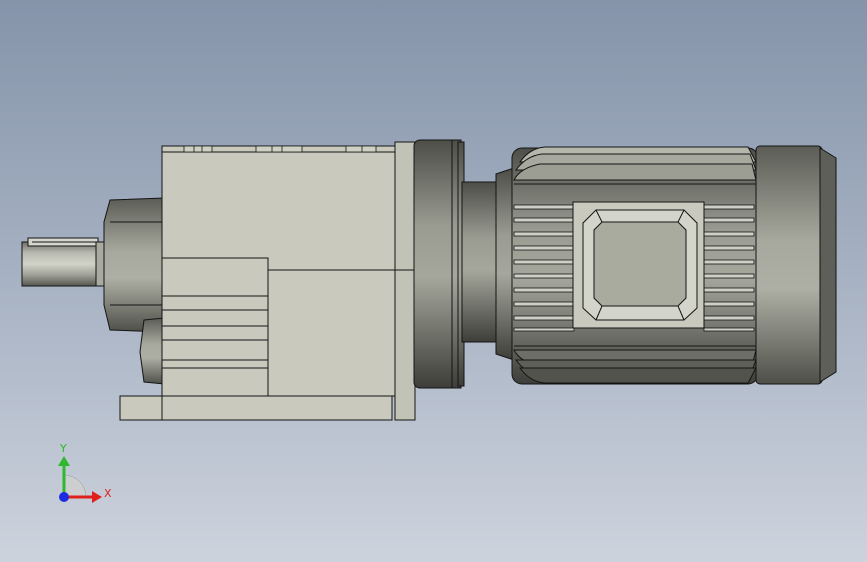 The width and height of the screenshot is (867, 562). What do you see at coordinates (108, 493) in the screenshot?
I see `x-axis-label: X` at bounding box center [108, 493].